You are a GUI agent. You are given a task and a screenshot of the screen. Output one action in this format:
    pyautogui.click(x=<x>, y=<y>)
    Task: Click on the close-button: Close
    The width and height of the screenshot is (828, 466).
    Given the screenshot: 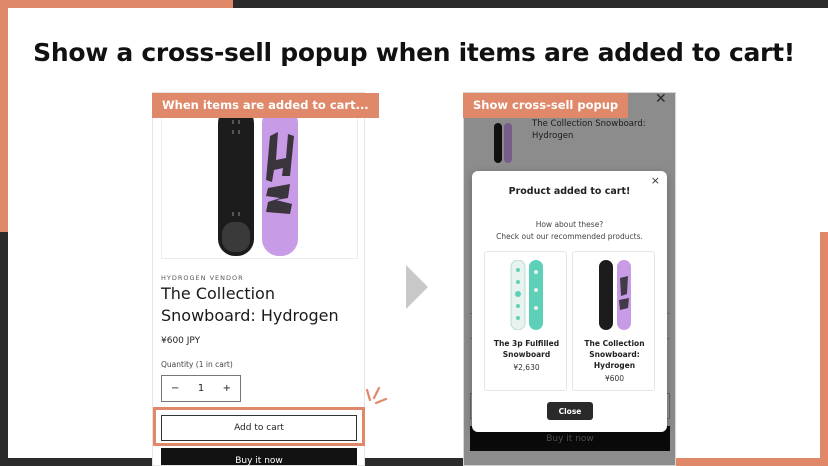 What is the action you would take?
    pyautogui.click(x=570, y=411)
    